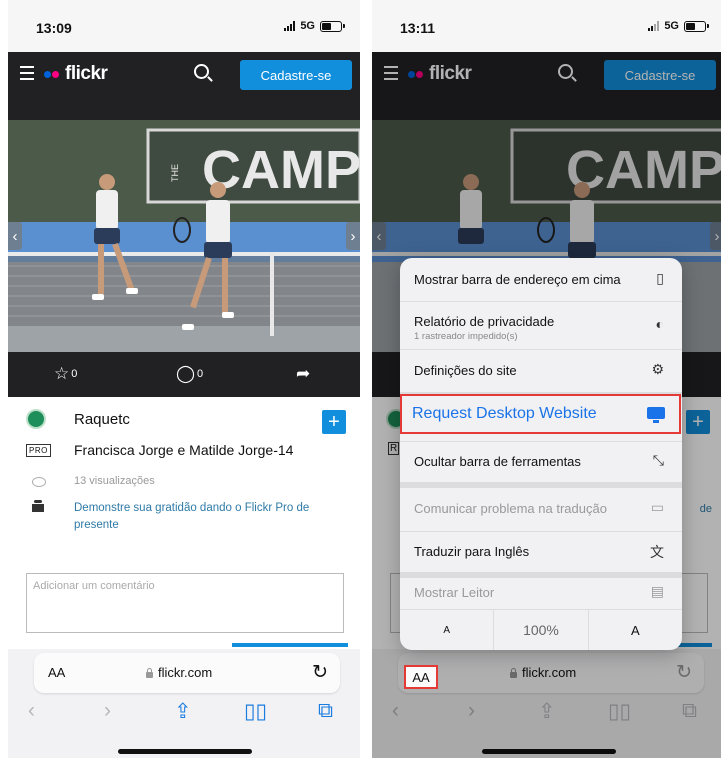 The width and height of the screenshot is (721, 758). What do you see at coordinates (62, 373) in the screenshot?
I see `star-icon: ☆` at bounding box center [62, 373].